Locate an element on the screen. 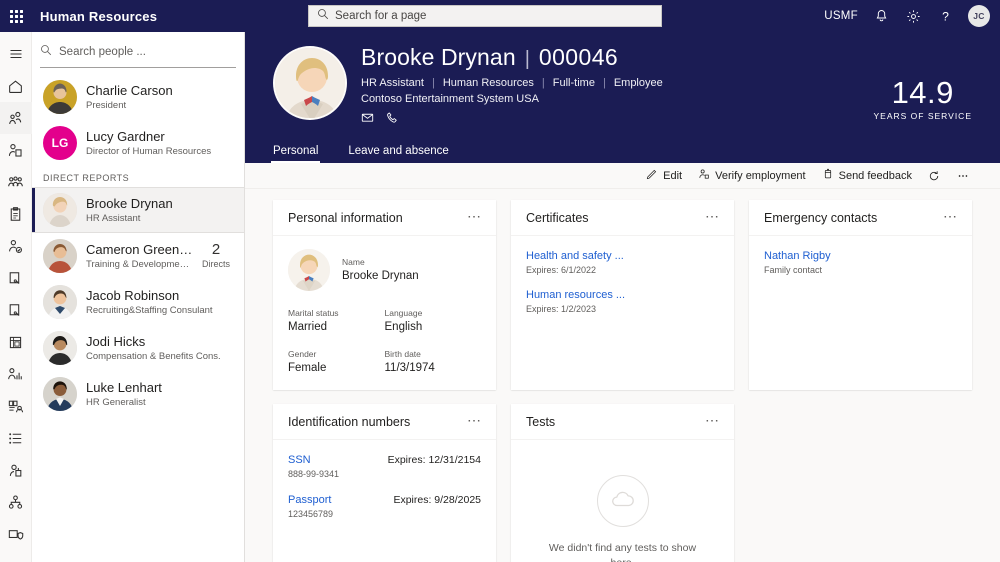 The image size is (1000, 562). person-doc-icon is located at coordinates (16, 150).